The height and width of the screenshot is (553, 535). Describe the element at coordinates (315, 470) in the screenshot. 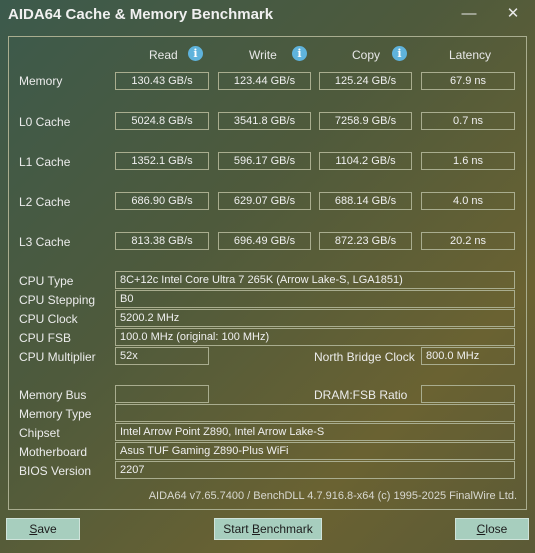

I see `bios-version-value: 2207` at that location.